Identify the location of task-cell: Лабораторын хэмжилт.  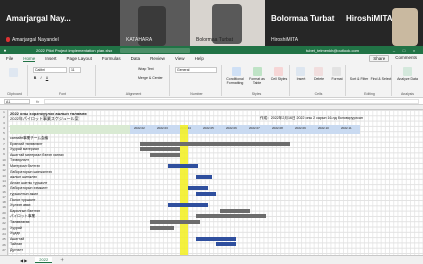
(29, 188).